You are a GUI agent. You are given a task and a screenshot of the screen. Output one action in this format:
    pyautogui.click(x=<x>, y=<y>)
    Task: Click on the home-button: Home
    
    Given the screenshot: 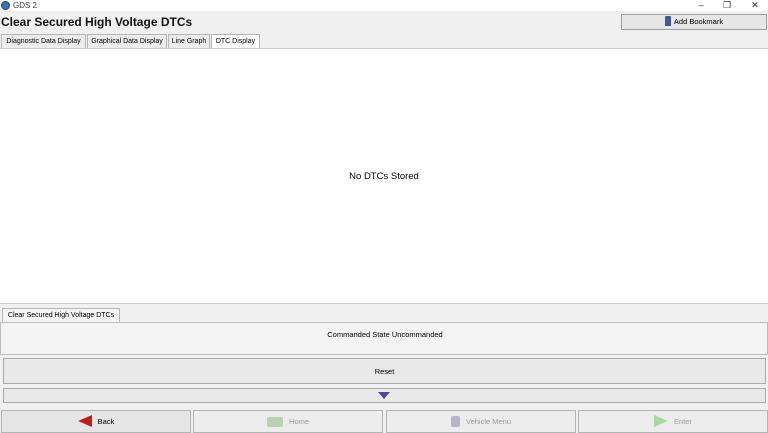 What is the action you would take?
    pyautogui.click(x=288, y=421)
    